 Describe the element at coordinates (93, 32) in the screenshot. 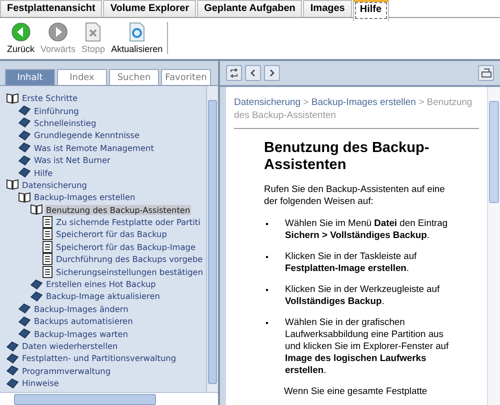

I see `stop-icon` at that location.